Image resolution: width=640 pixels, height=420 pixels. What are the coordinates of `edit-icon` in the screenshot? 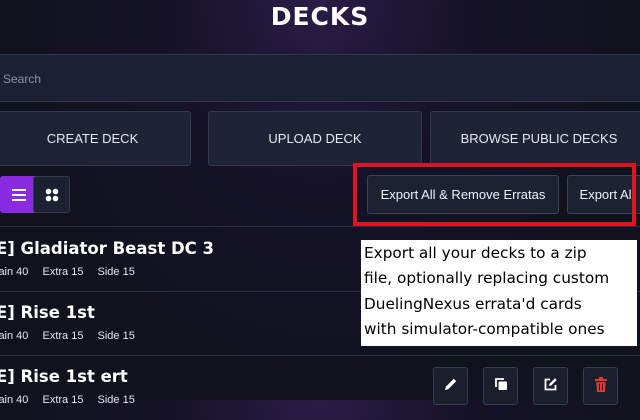 It's located at (450, 384).